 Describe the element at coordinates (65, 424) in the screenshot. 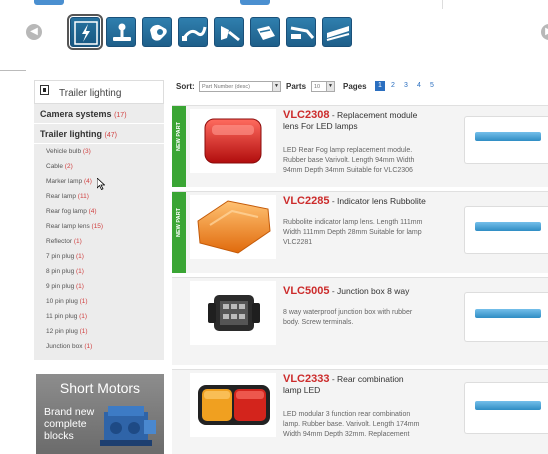

I see `banner-line-2: complete` at that location.